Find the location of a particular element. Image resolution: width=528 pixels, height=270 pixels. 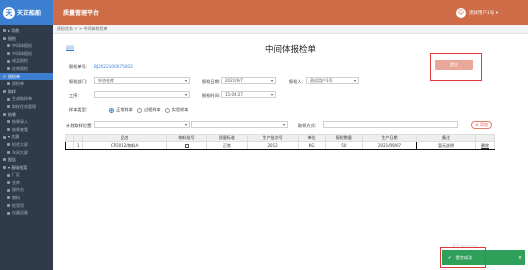

time-label: 报检时间: is located at coordinates (211, 95).